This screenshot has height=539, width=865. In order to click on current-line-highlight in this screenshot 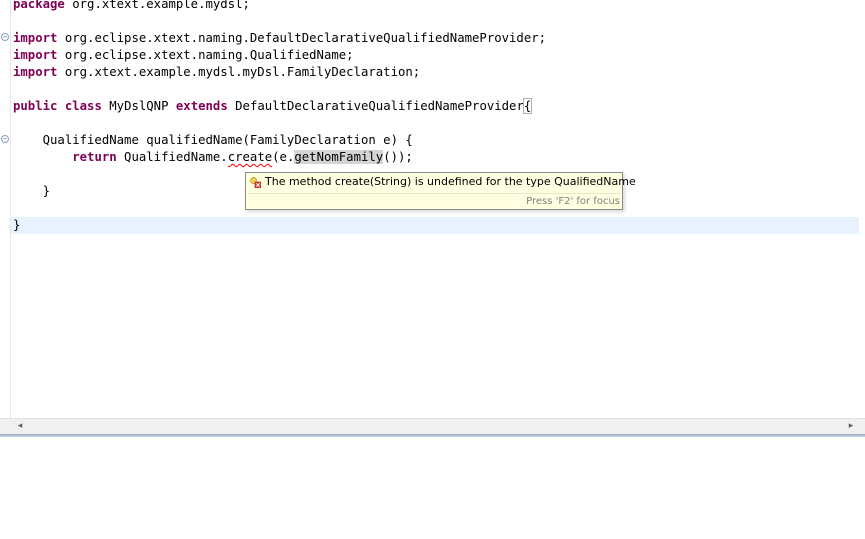, I will do `click(435, 225)`.